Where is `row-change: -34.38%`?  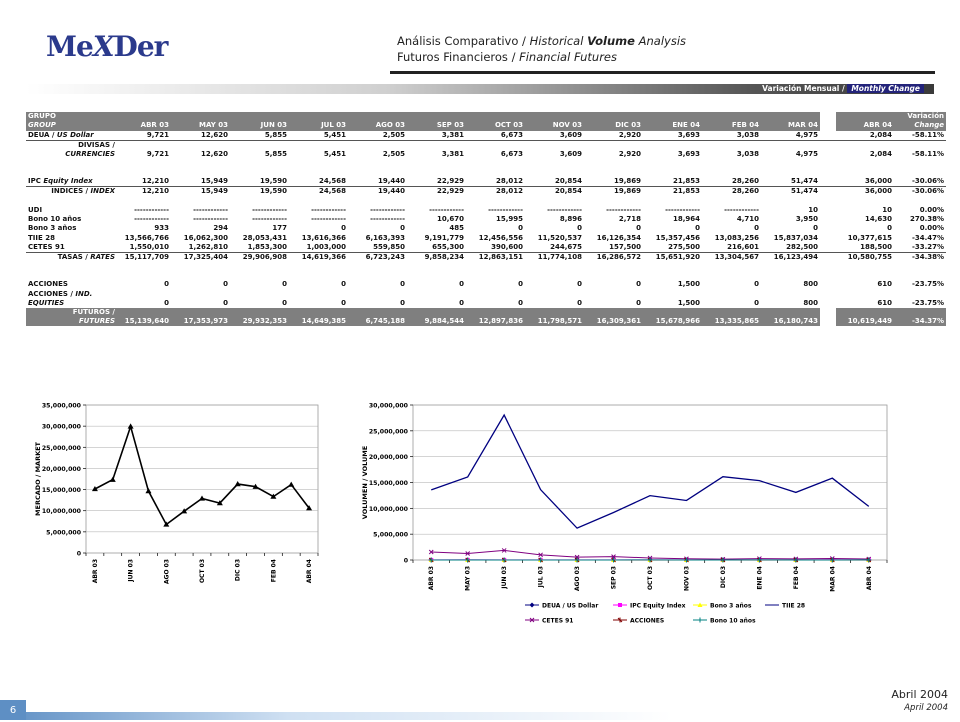 row-change: -34.38% is located at coordinates (920, 257).